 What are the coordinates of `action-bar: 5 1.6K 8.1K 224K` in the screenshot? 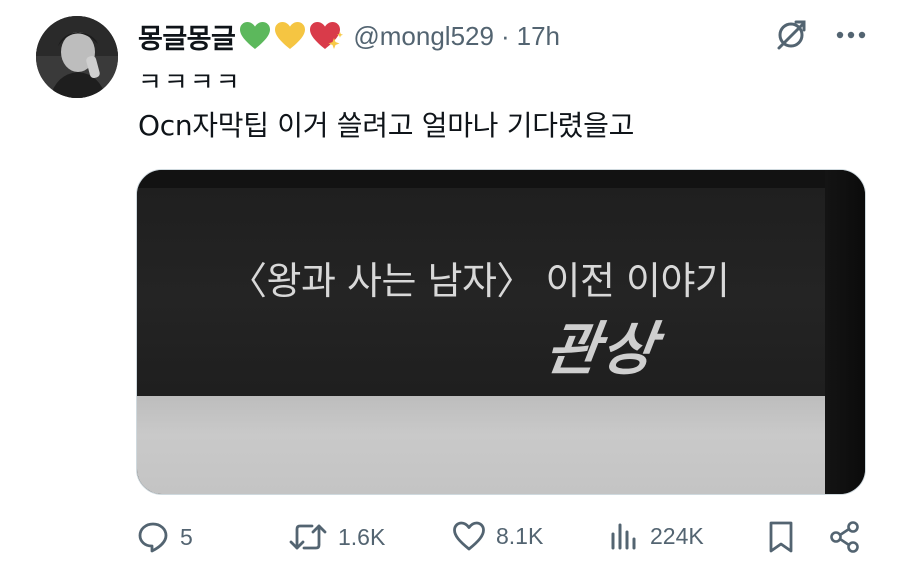 It's located at (501, 540).